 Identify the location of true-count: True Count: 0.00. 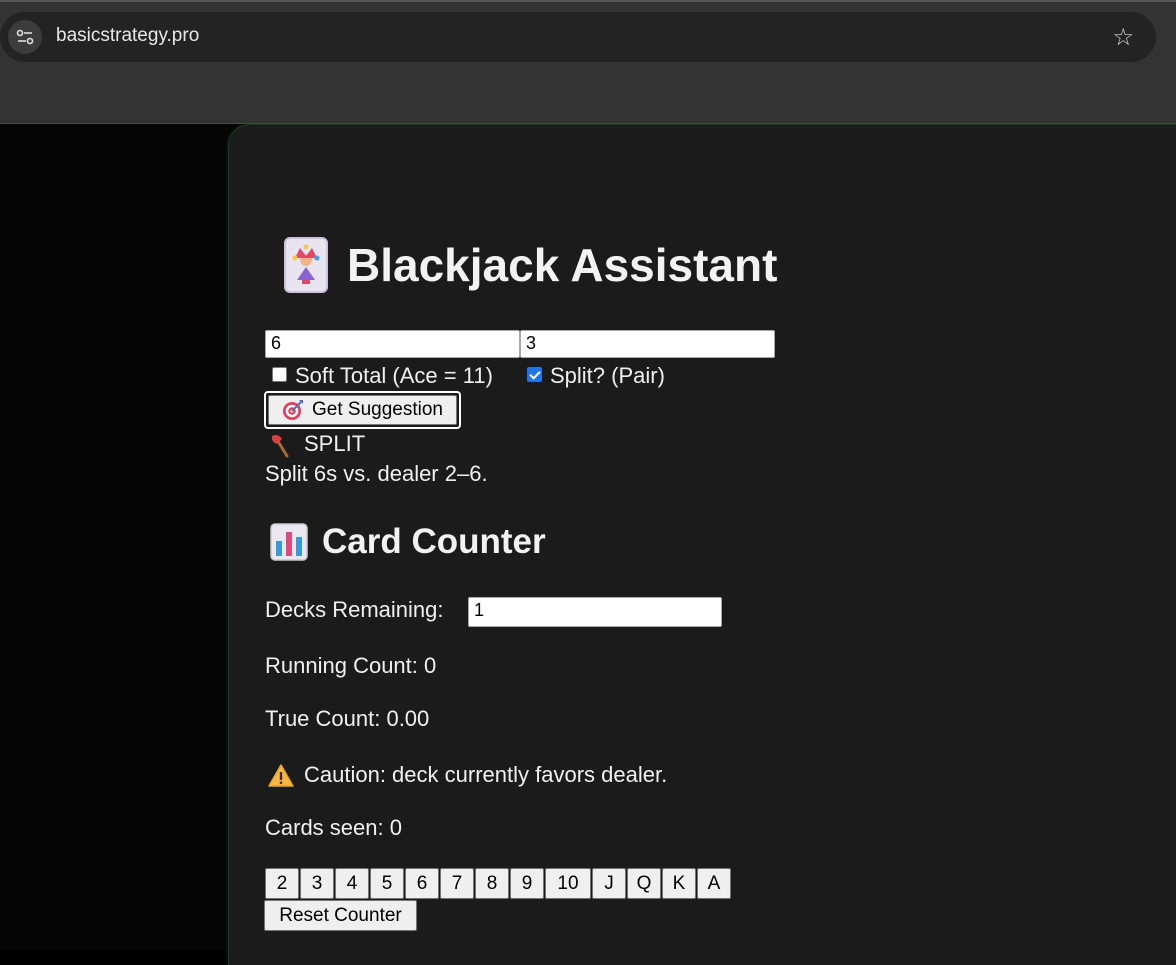
(347, 718).